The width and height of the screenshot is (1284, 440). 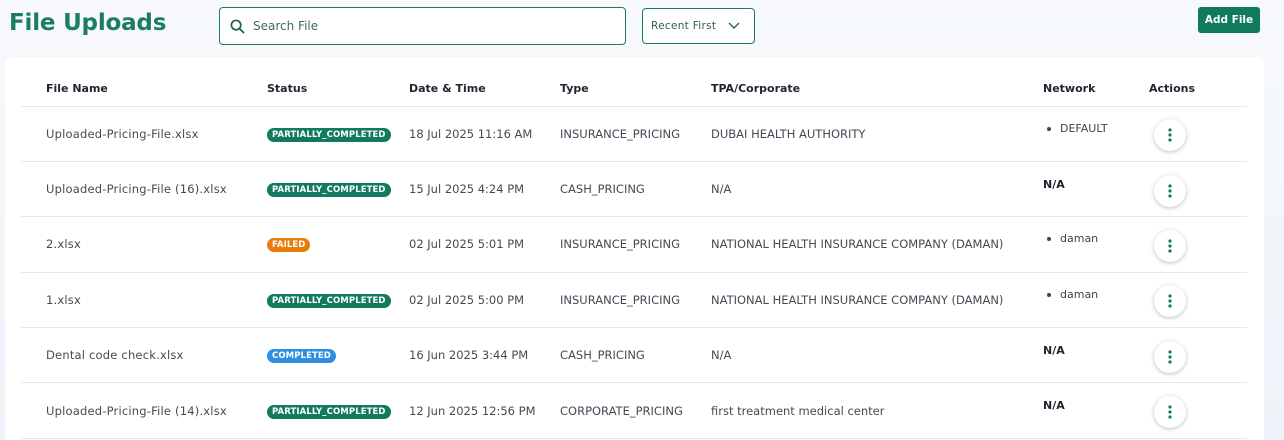 What do you see at coordinates (338, 89) in the screenshot?
I see `column-header-status: Status` at bounding box center [338, 89].